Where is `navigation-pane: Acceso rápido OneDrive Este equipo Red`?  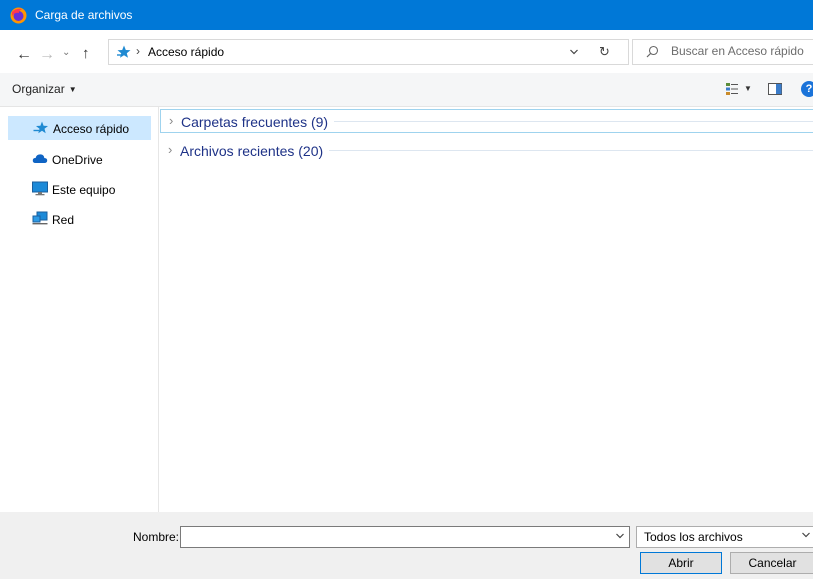
navigation-pane: Acceso rápido OneDrive Este equipo Red is located at coordinates (79, 309).